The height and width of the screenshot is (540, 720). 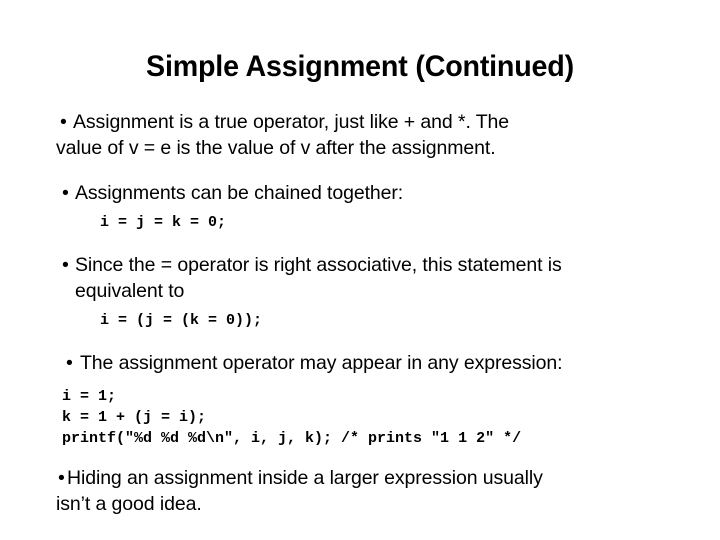 What do you see at coordinates (130, 291) in the screenshot?
I see `bullet-line: equivalent to` at bounding box center [130, 291].